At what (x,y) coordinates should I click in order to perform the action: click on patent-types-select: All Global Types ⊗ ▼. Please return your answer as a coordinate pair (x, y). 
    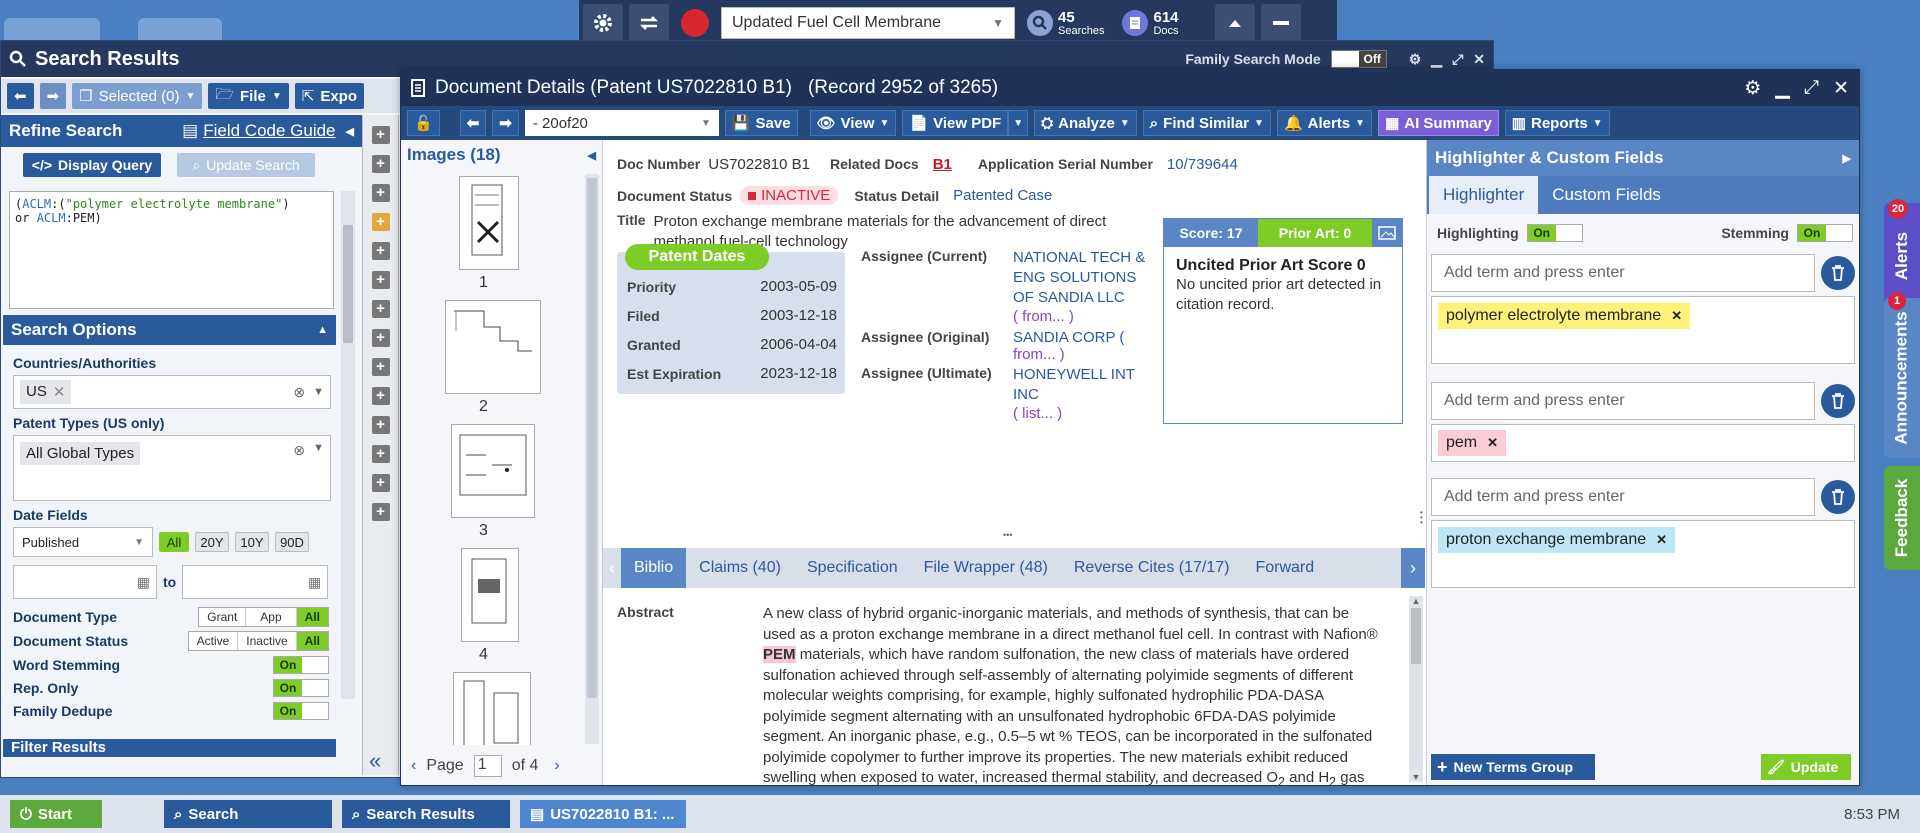
    Looking at the image, I should click on (172, 468).